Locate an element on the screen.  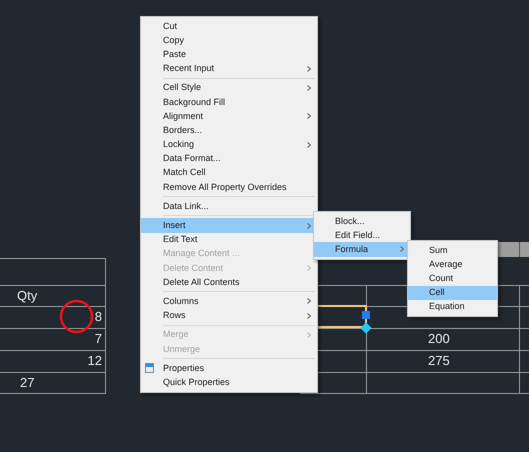
menu-item: Equation is located at coordinates (452, 307).